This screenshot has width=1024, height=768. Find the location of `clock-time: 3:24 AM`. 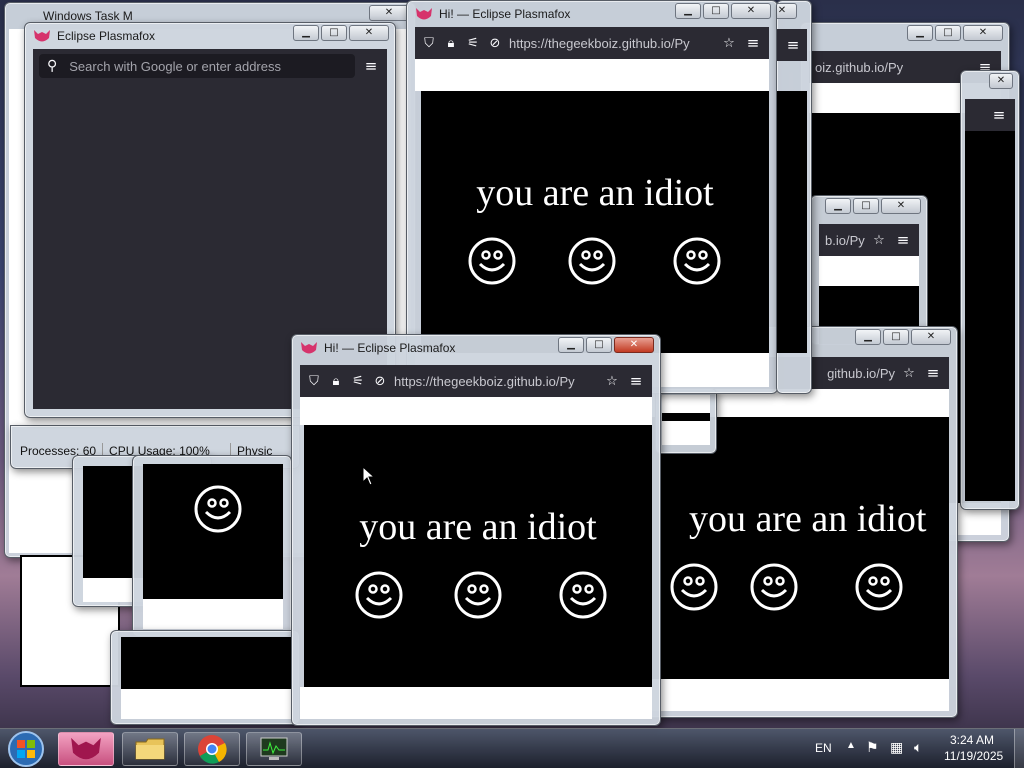

clock-time: 3:24 AM is located at coordinates (972, 740).